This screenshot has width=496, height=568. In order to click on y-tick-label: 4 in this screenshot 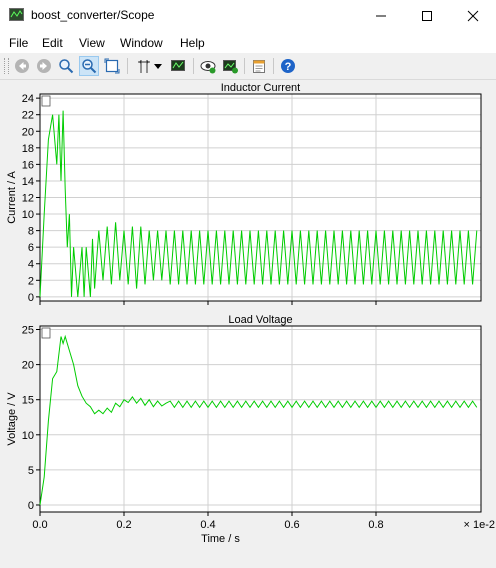, I will do `click(31, 265)`.